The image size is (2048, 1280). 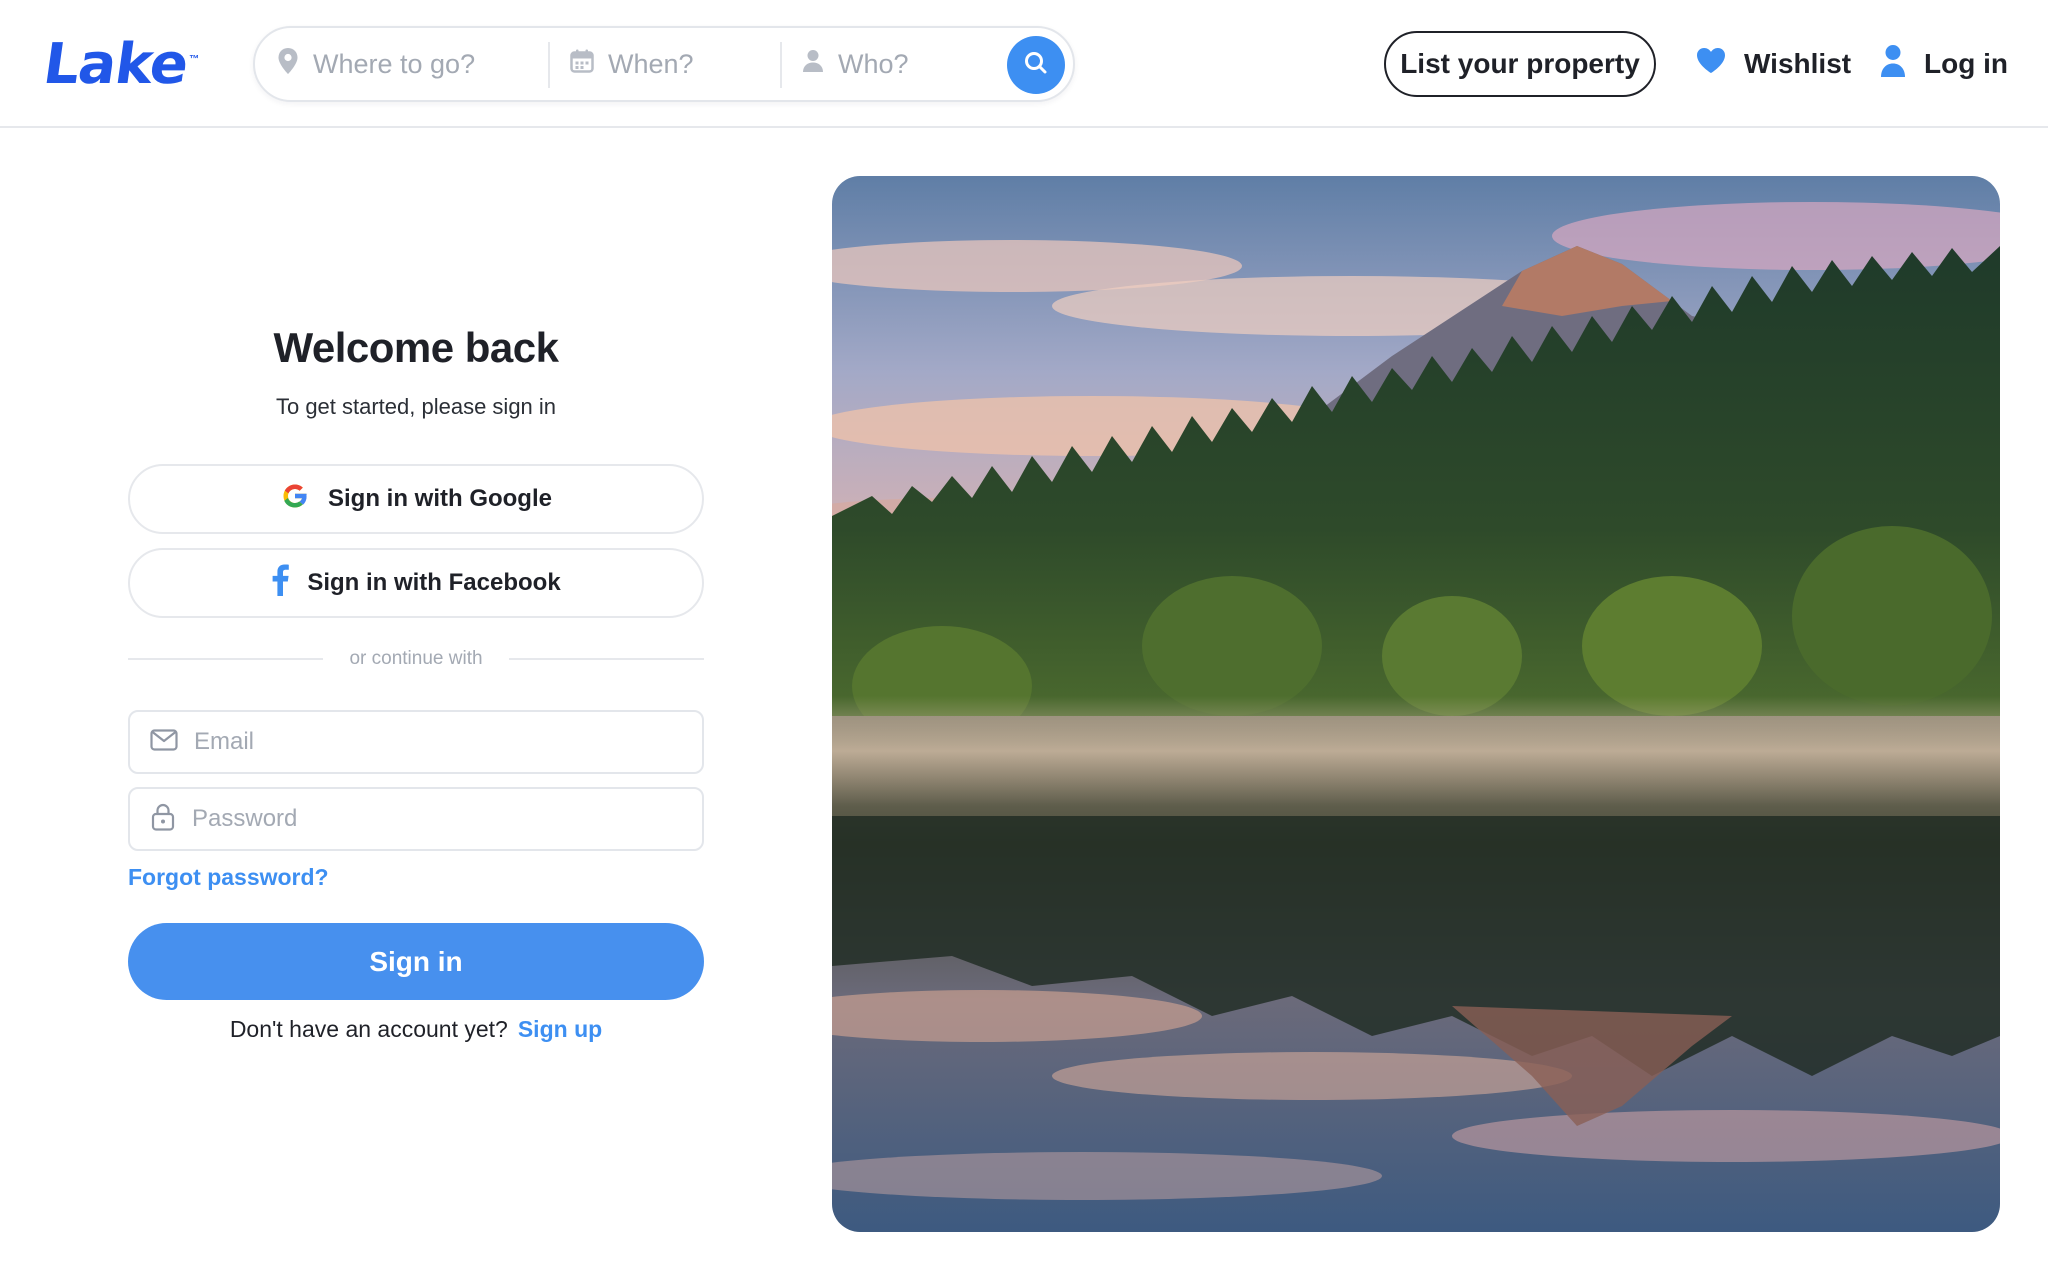 I want to click on brand-name: Lake, so click(x=115, y=64).